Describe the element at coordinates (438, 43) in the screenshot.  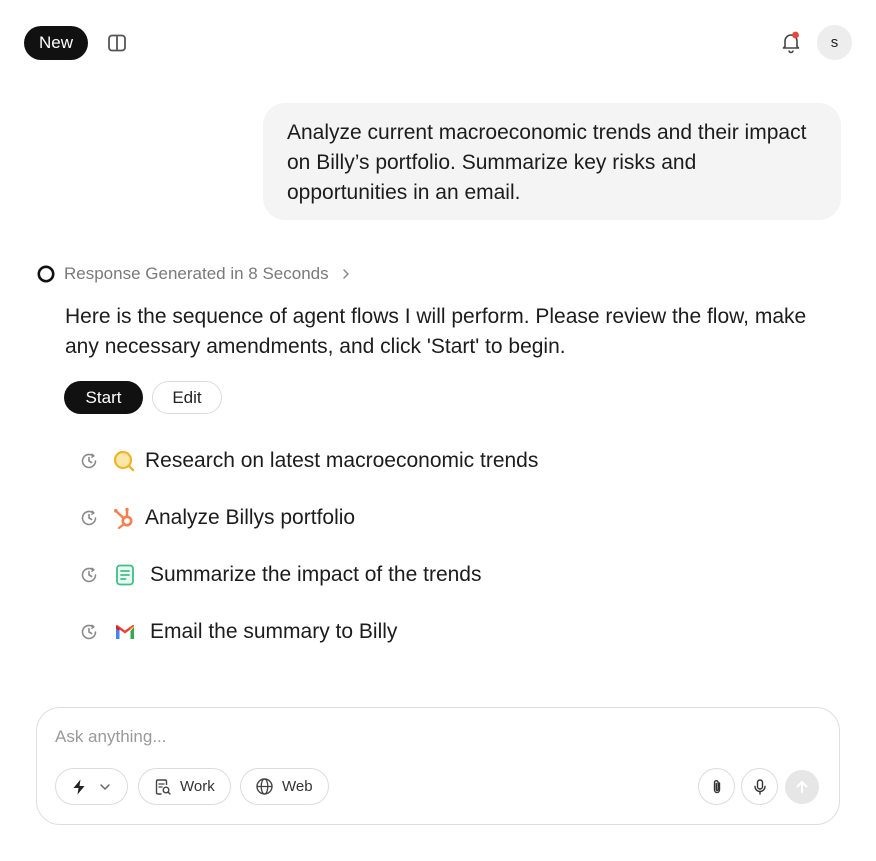
I see `top-bar: New s` at that location.